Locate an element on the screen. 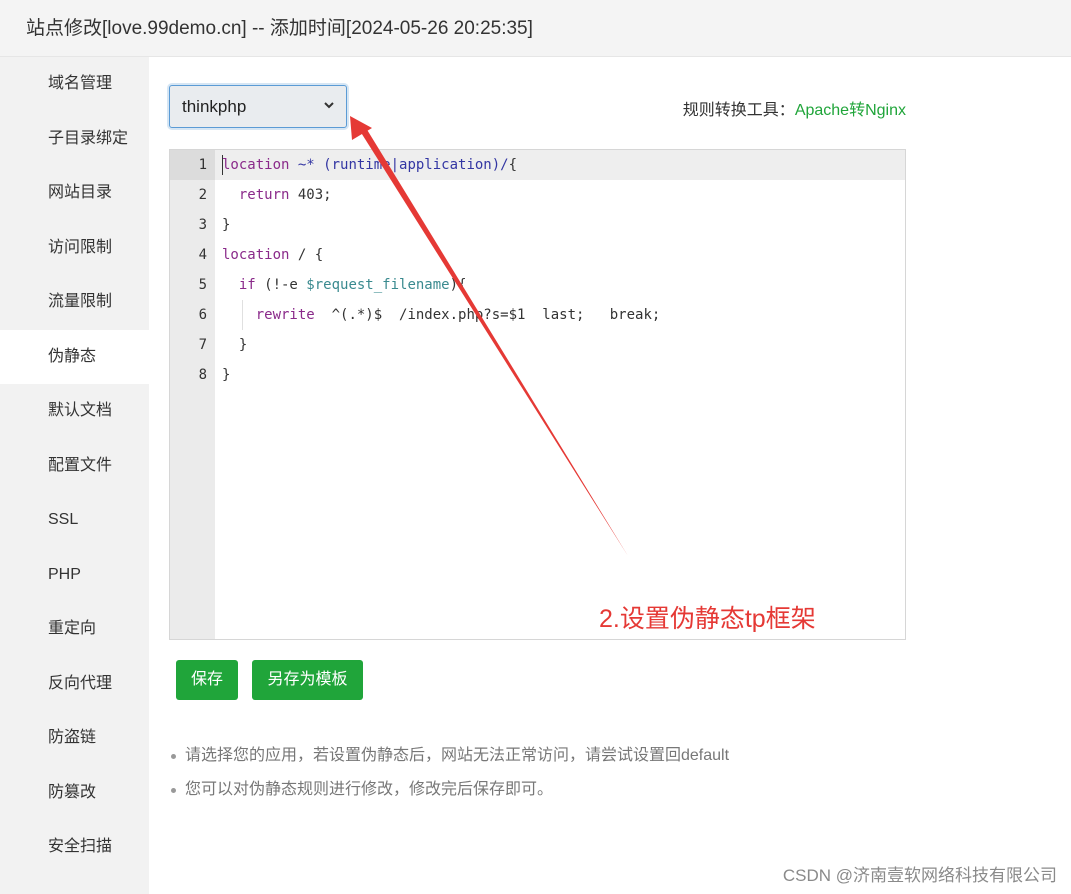 This screenshot has height=894, width=1071. watermark: CSDN @济南壹软网络科技有限公司 is located at coordinates (919, 875).